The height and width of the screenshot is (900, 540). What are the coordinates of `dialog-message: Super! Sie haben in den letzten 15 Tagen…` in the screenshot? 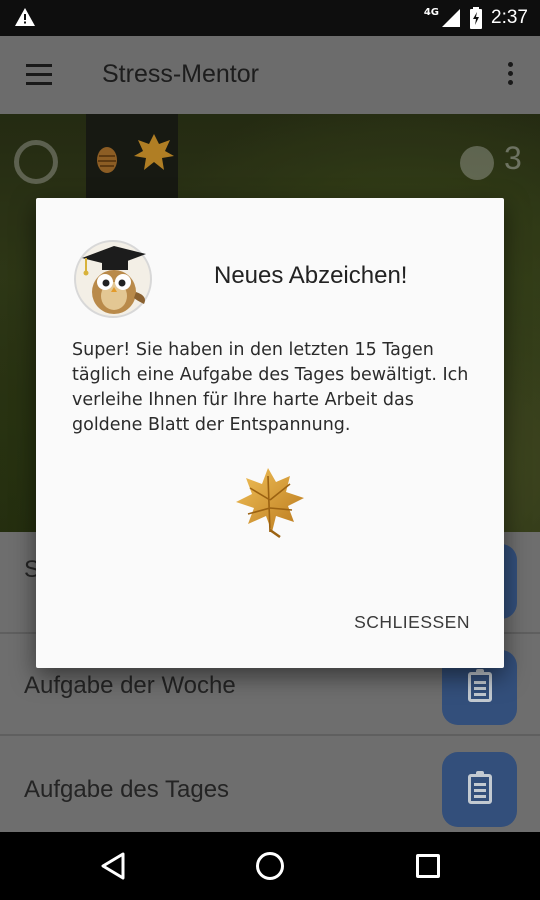 It's located at (270, 387).